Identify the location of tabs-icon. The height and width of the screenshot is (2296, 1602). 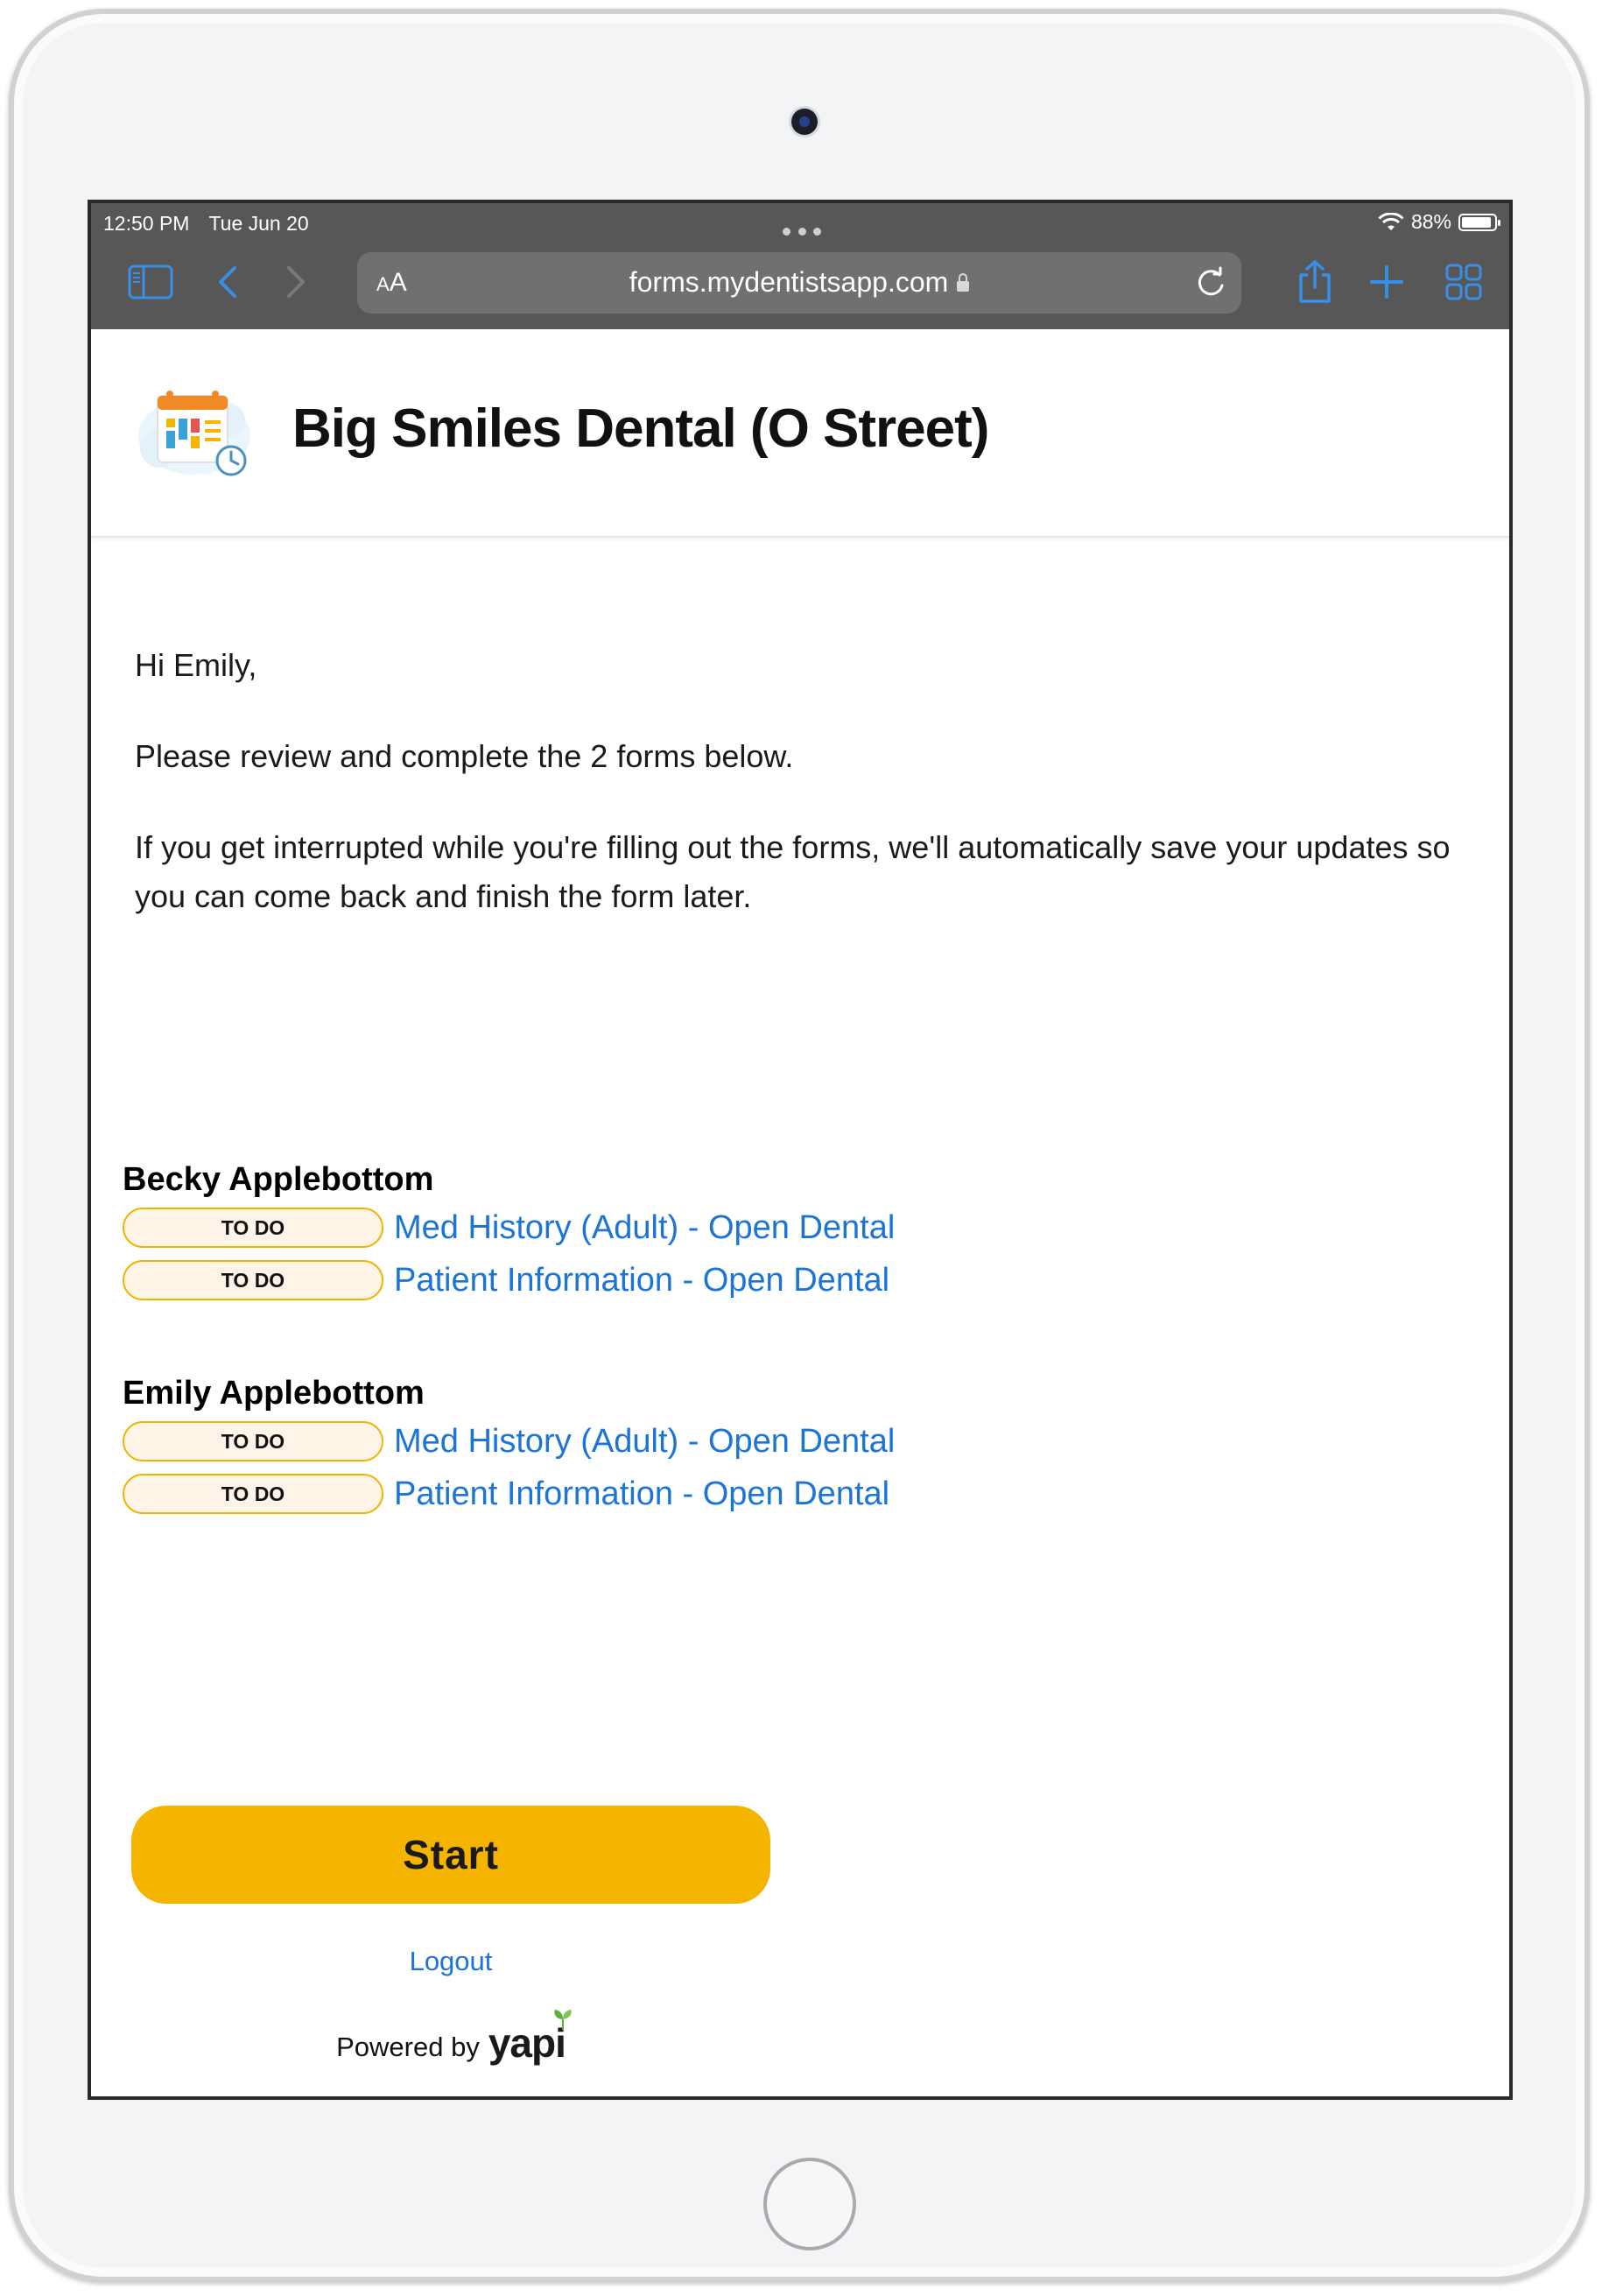
(1463, 281).